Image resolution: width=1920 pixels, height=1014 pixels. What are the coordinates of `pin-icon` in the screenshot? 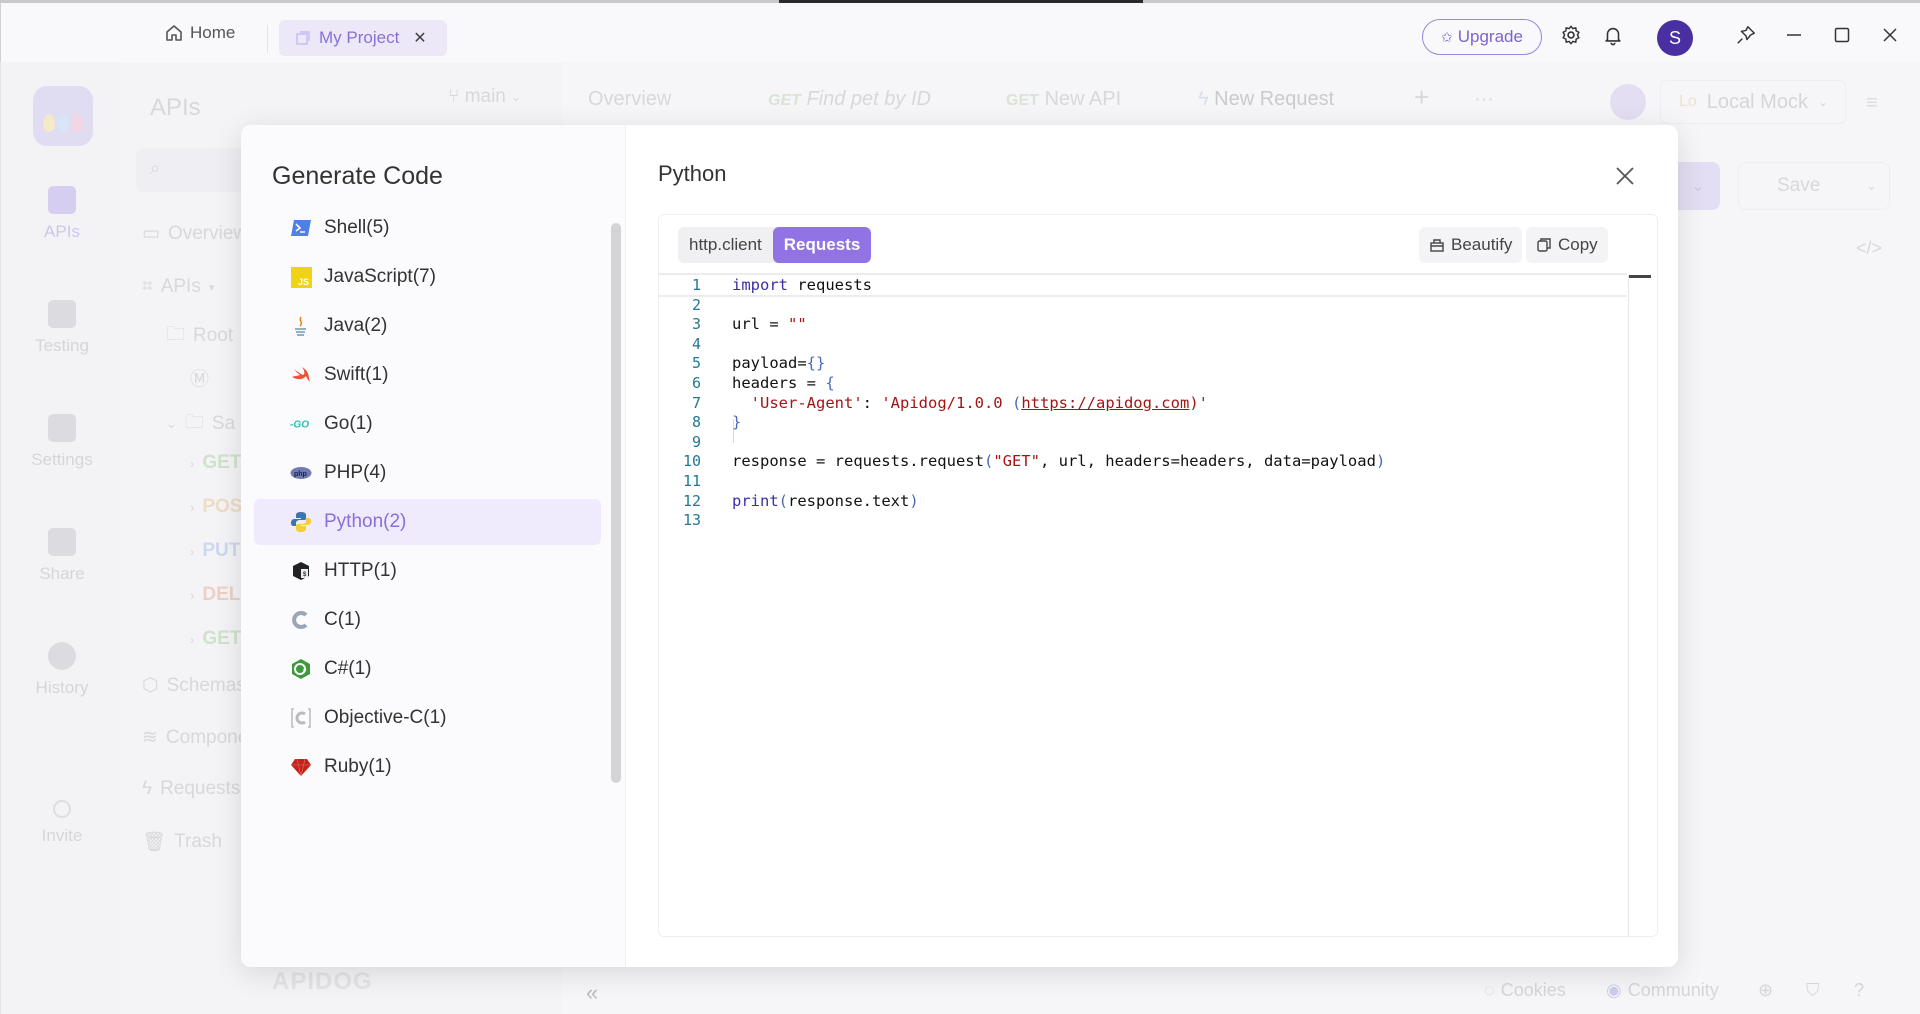 It's located at (1746, 35).